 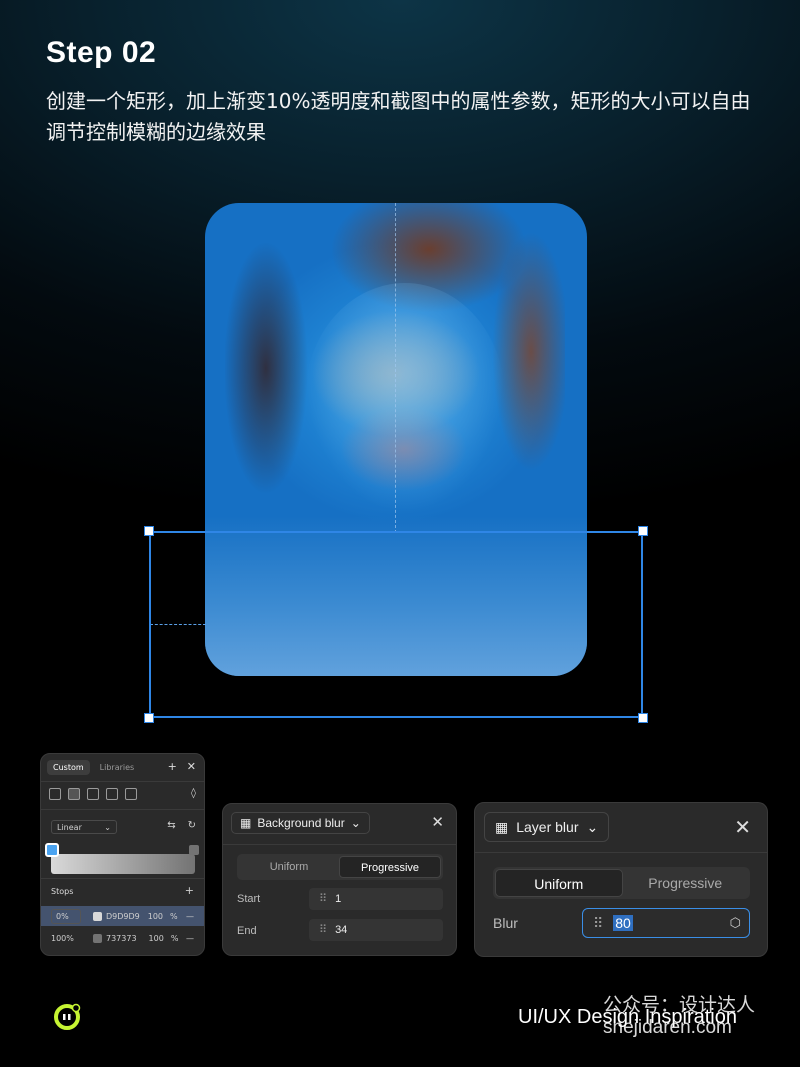 I want to click on end-label: End, so click(x=247, y=931).